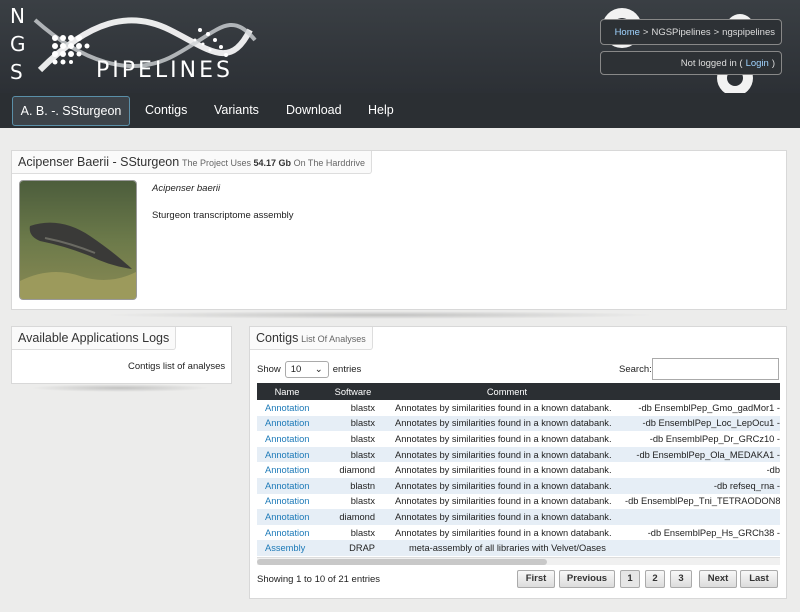 The image size is (800, 612). What do you see at coordinates (655, 579) in the screenshot?
I see `pagination-page-2: 2` at bounding box center [655, 579].